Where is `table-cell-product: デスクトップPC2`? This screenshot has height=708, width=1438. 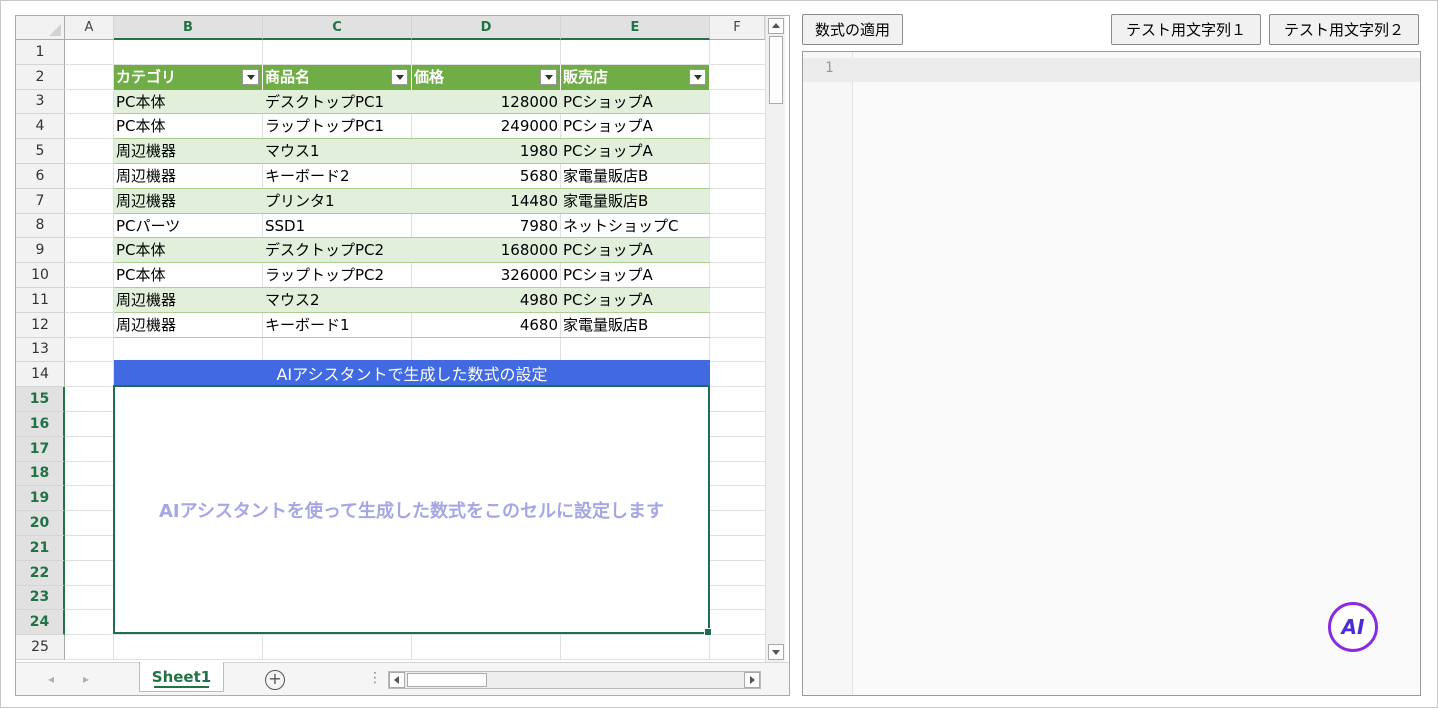 table-cell-product: デスクトップPC2 is located at coordinates (337, 251).